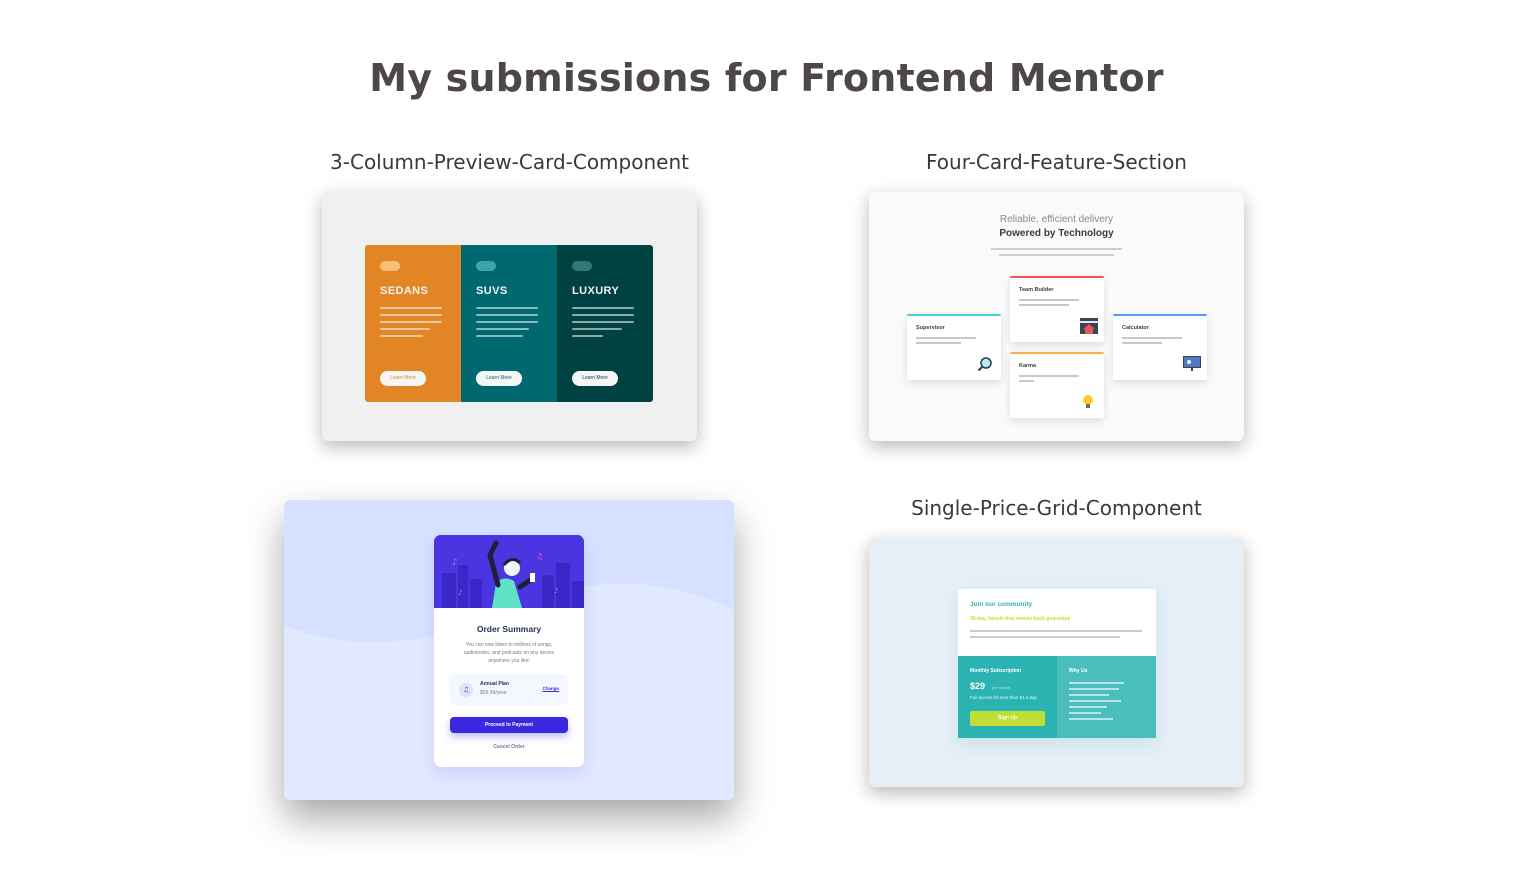  What do you see at coordinates (509, 689) in the screenshot?
I see `plan-box: ♫ Annual Plan $59.99/year Change` at bounding box center [509, 689].